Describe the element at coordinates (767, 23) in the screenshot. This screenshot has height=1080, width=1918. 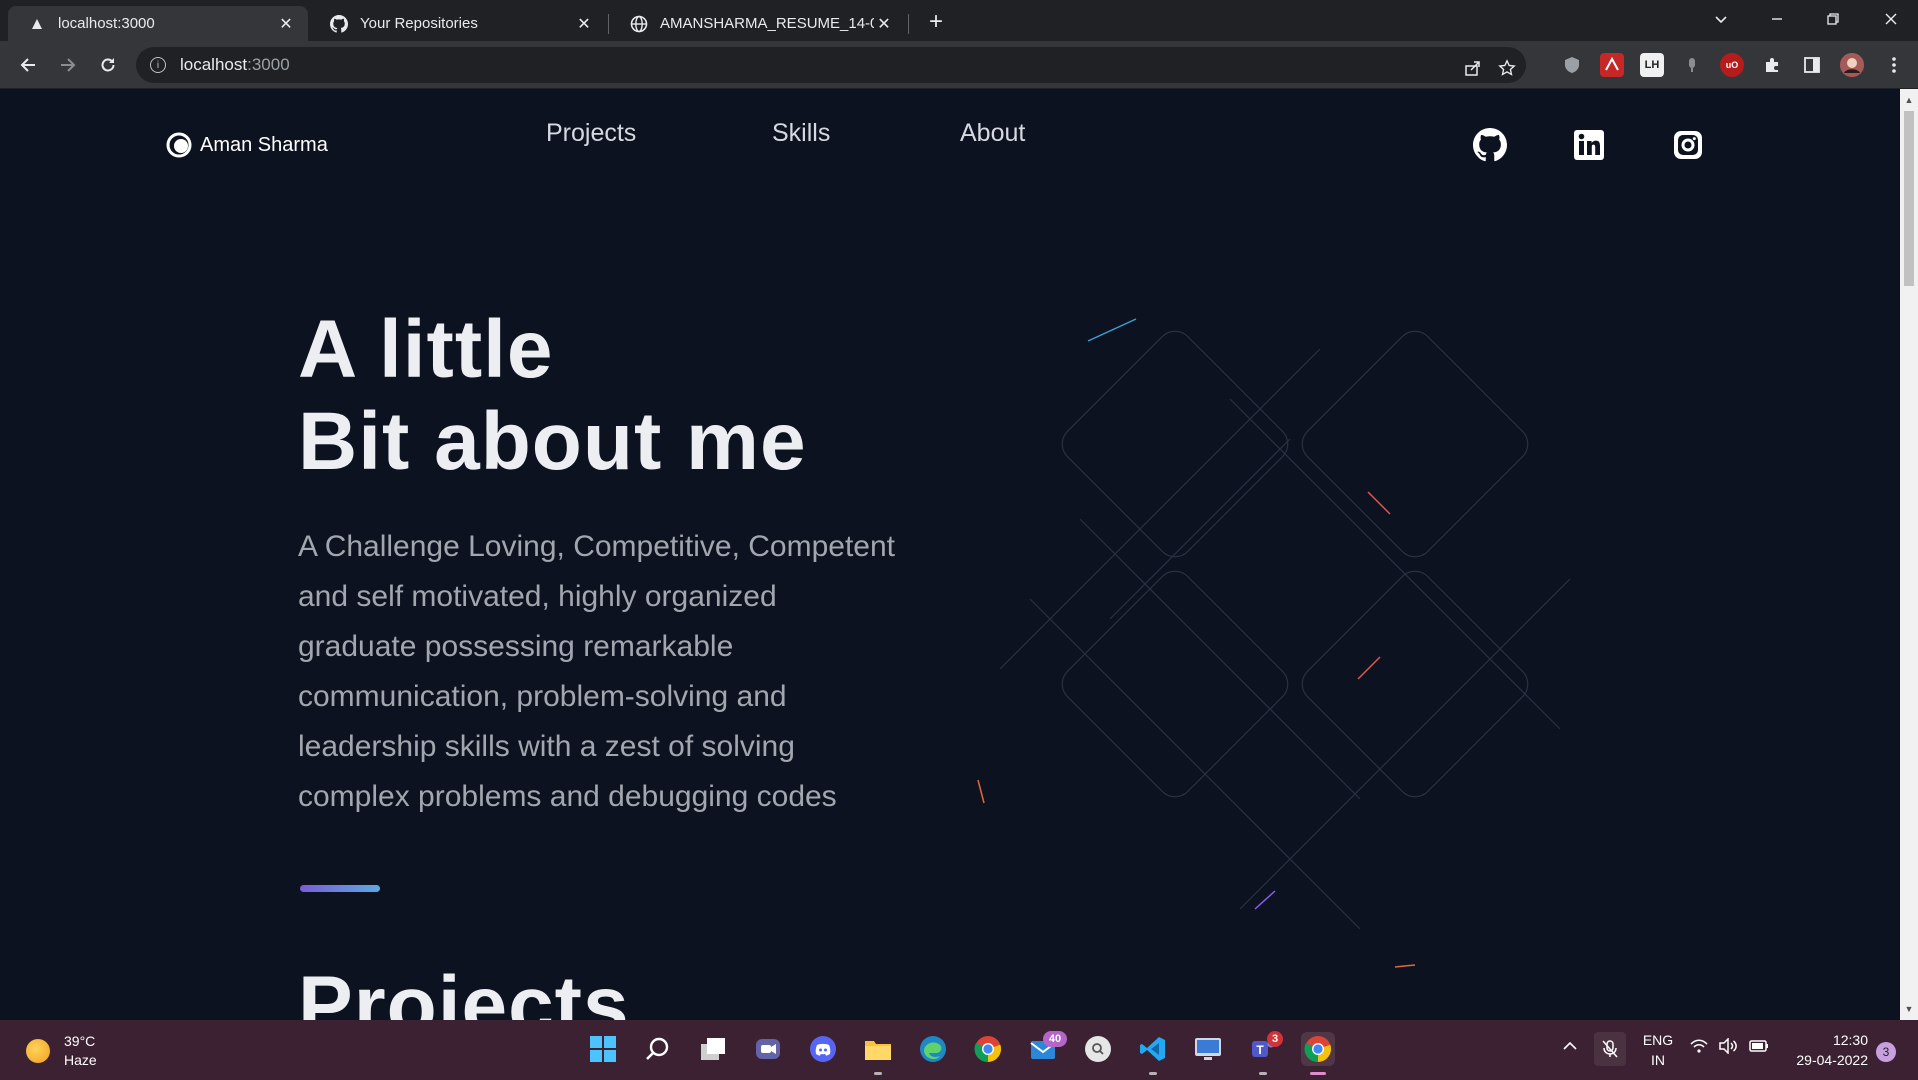
I see `tab-label: AMANSHARMA_RESUME_14-04-` at that location.